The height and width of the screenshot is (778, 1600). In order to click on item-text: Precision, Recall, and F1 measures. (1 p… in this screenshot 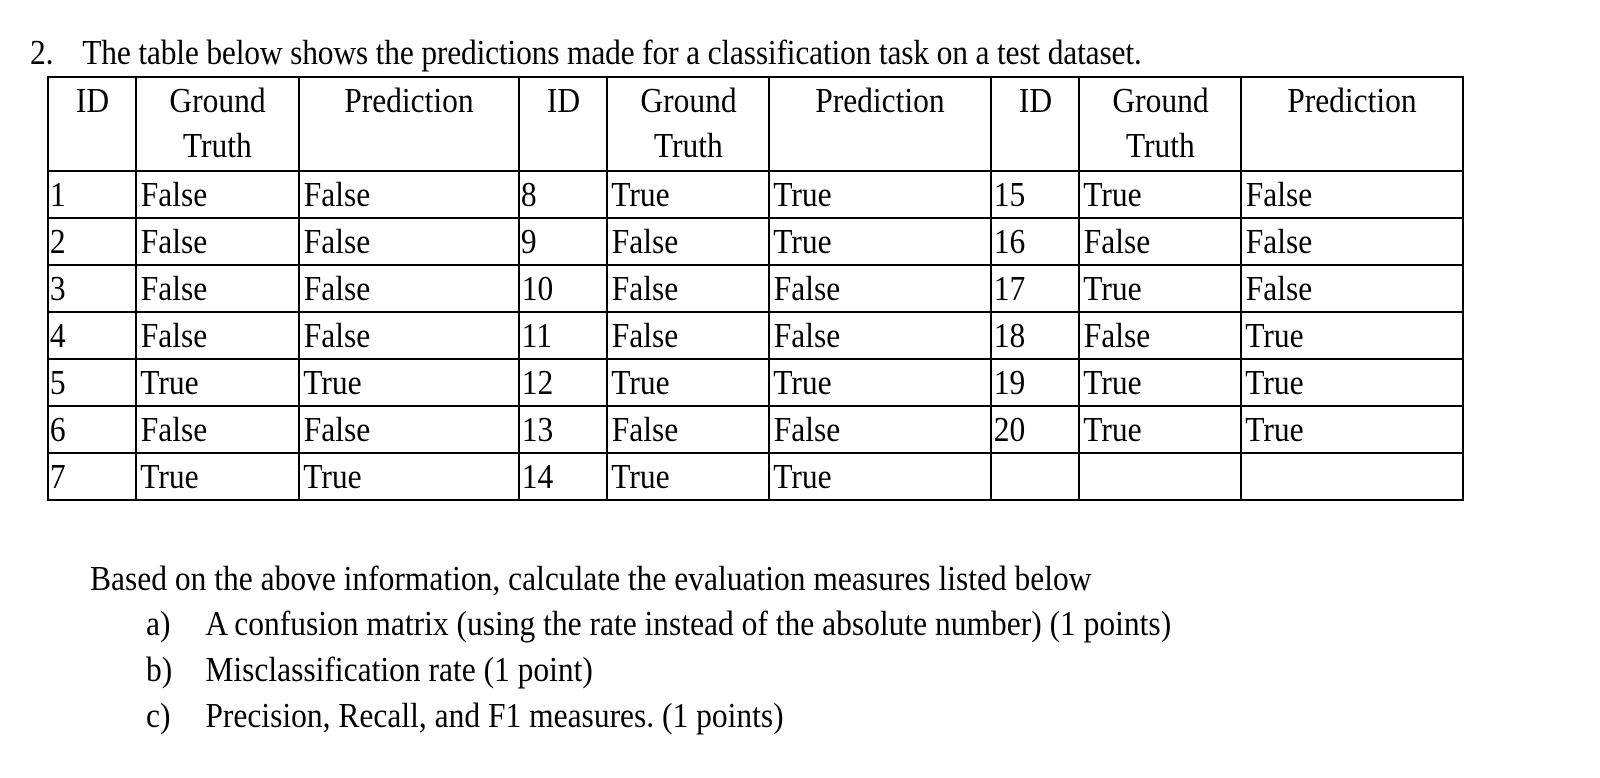, I will do `click(494, 715)`.